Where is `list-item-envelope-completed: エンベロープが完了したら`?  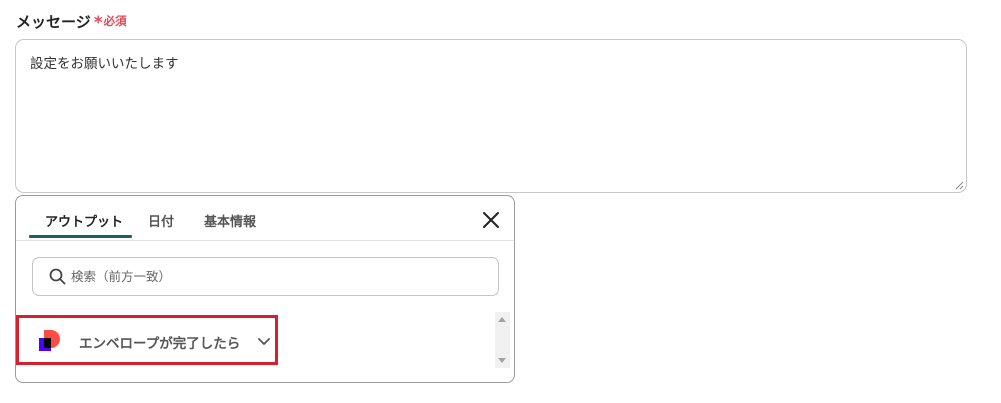
list-item-envelope-completed: エンベロープが完了したら is located at coordinates (147, 340).